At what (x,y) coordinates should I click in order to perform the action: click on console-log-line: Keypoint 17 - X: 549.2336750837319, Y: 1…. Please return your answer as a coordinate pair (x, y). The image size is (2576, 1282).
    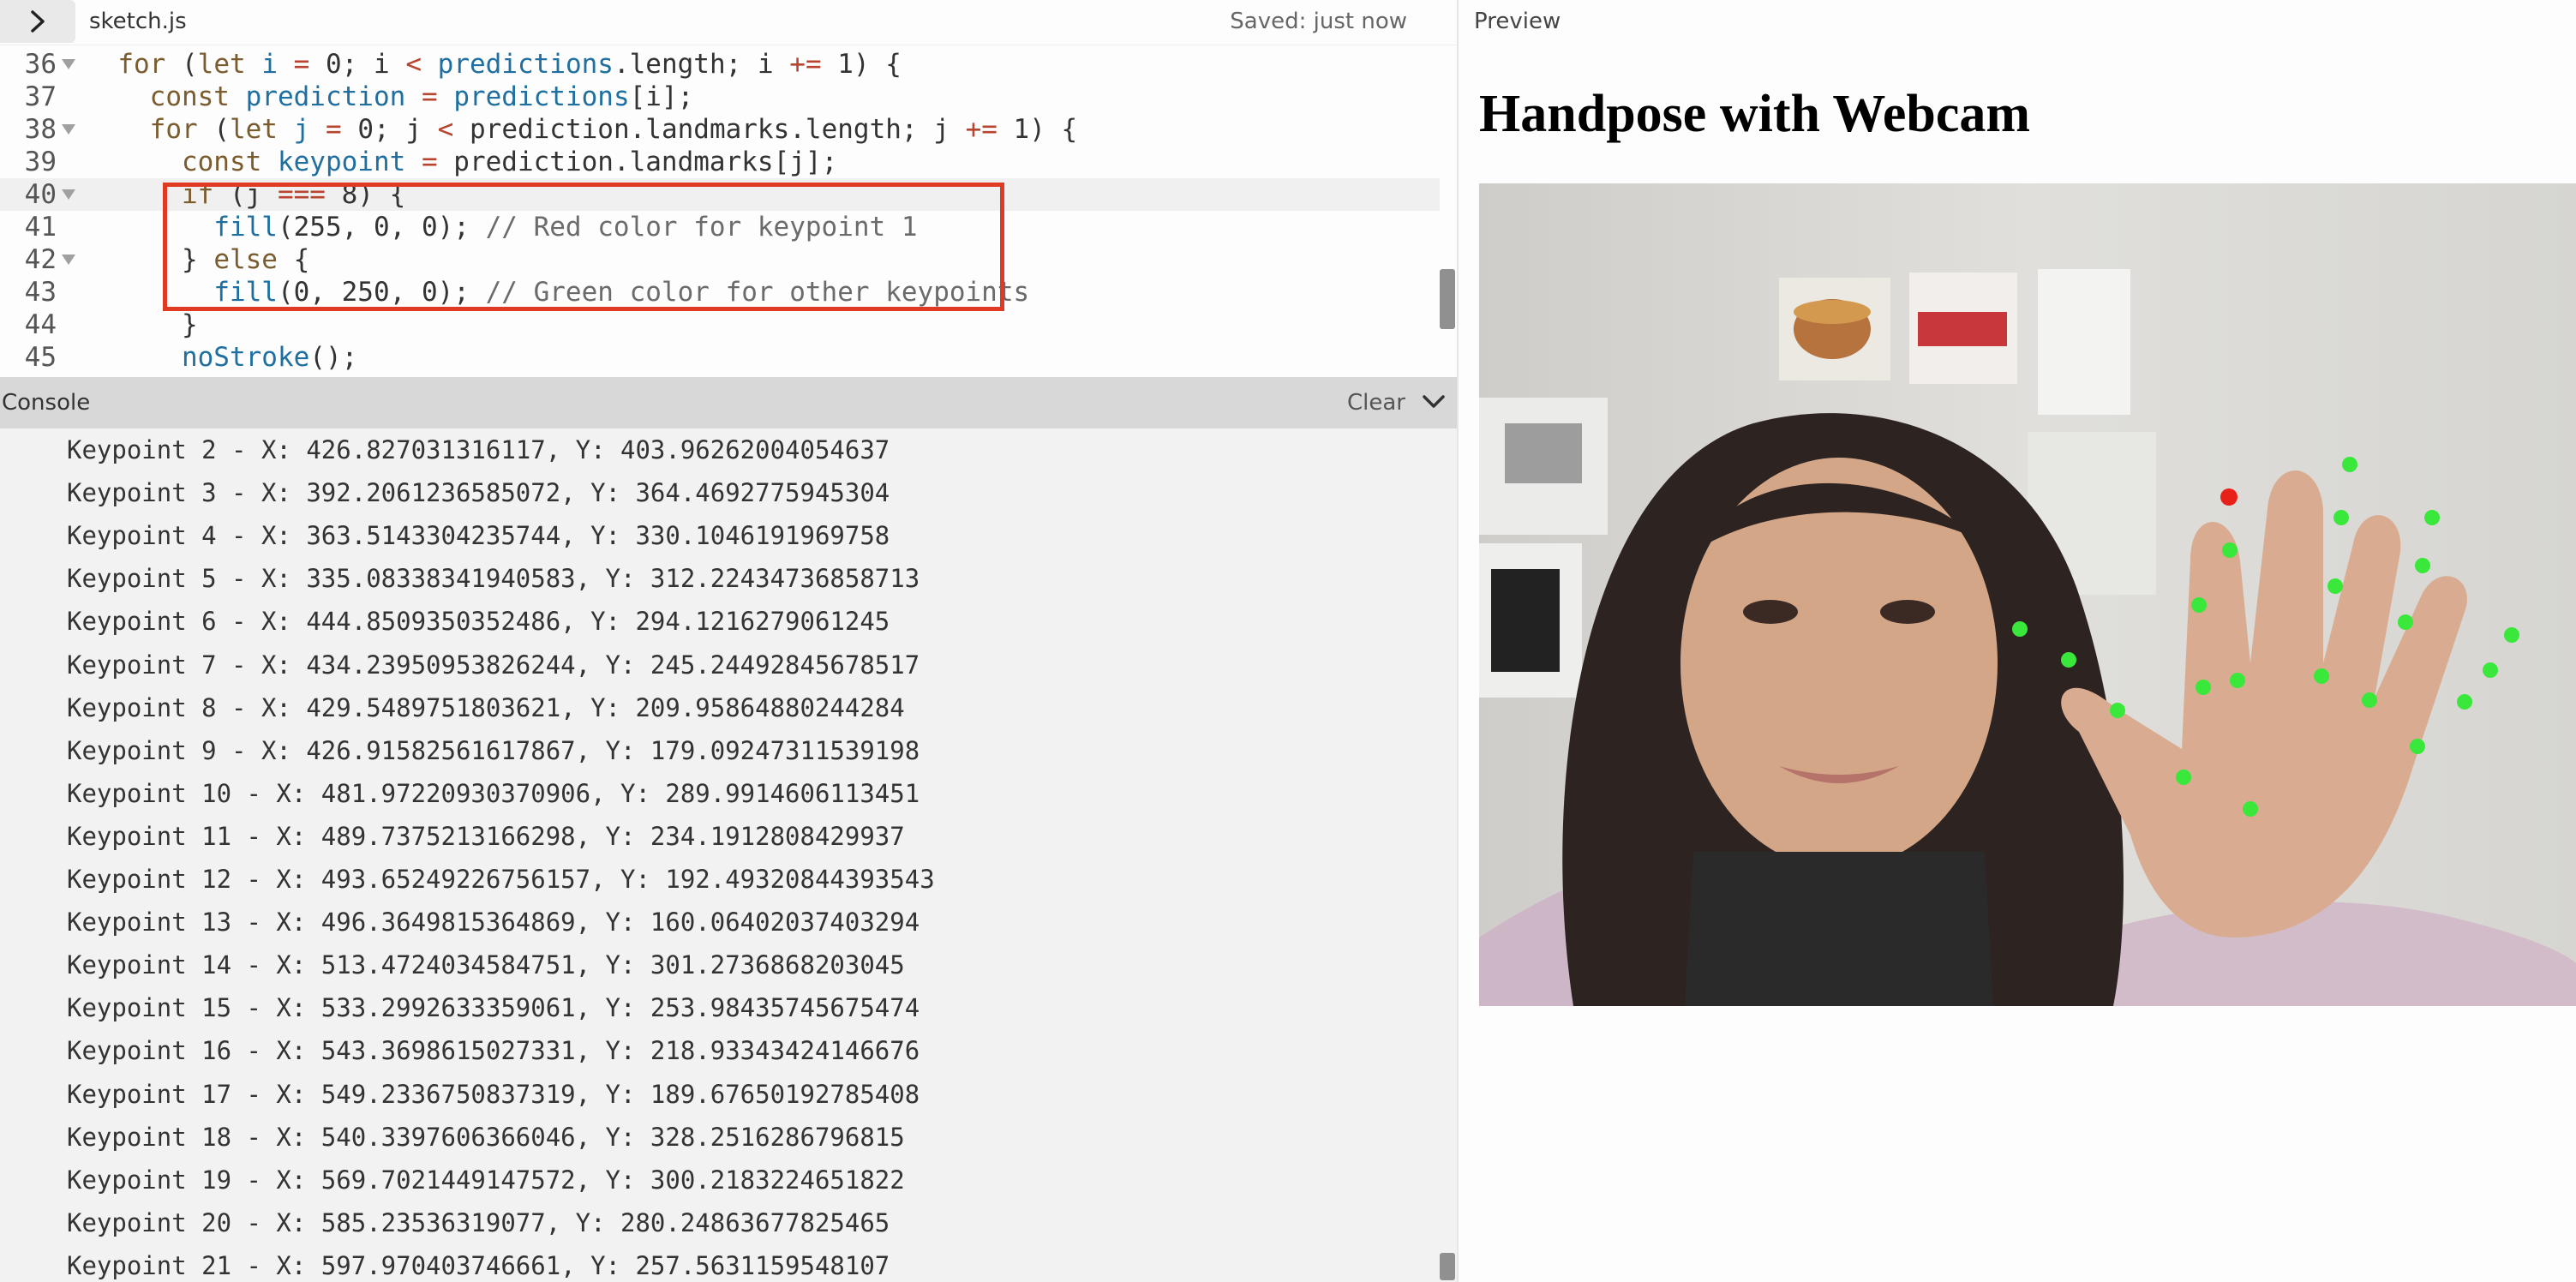
    Looking at the image, I should click on (493, 1094).